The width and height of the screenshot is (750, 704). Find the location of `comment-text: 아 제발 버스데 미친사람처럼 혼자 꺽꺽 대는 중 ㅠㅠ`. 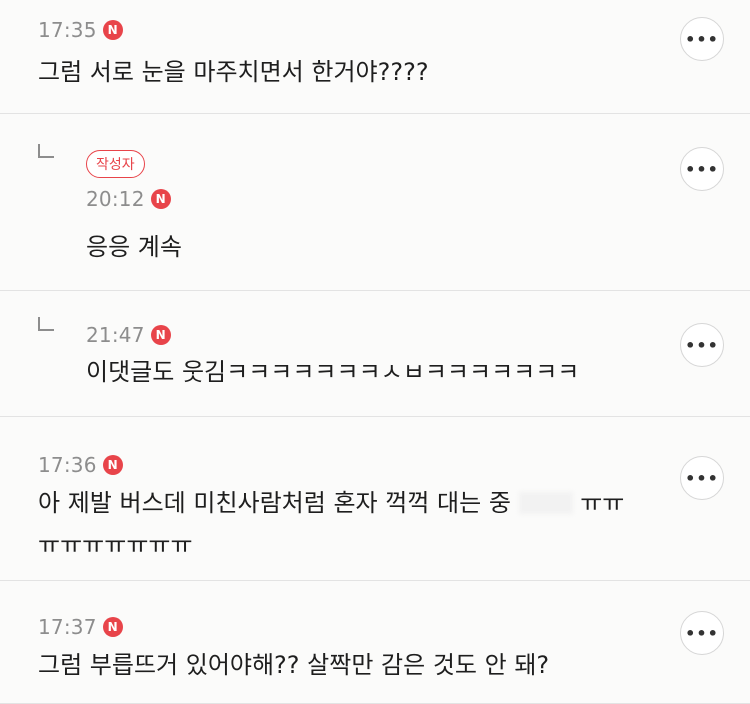

comment-text: 아 제발 버스데 미친사람처럼 혼자 꺽꺽 대는 중 ㅠㅠ is located at coordinates (331, 503).